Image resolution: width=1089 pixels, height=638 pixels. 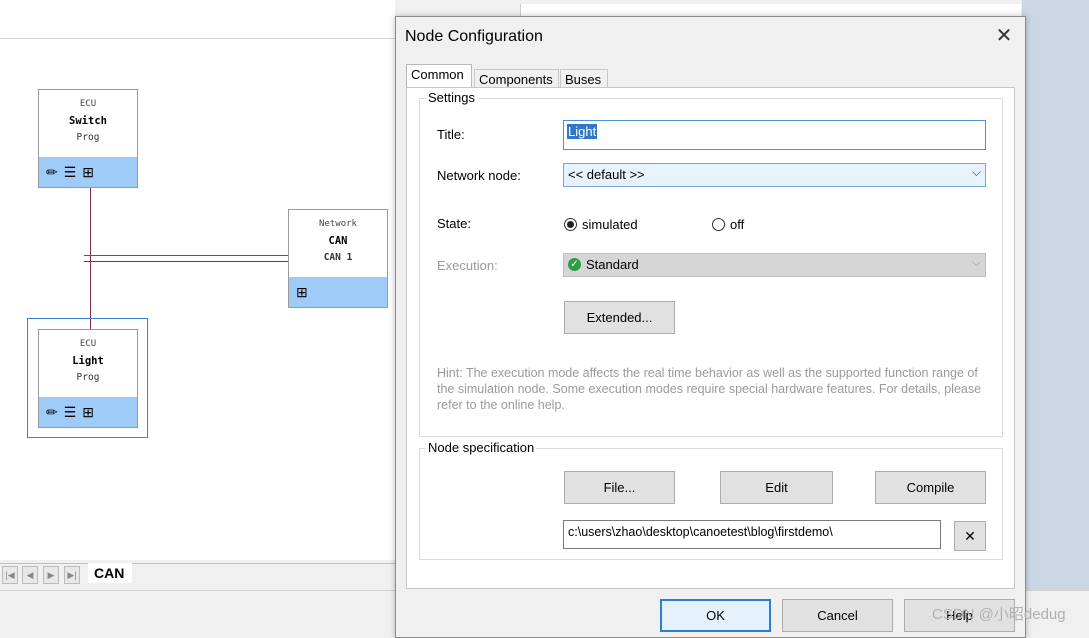 What do you see at coordinates (30, 575) in the screenshot?
I see `prev-icon: ◀` at bounding box center [30, 575].